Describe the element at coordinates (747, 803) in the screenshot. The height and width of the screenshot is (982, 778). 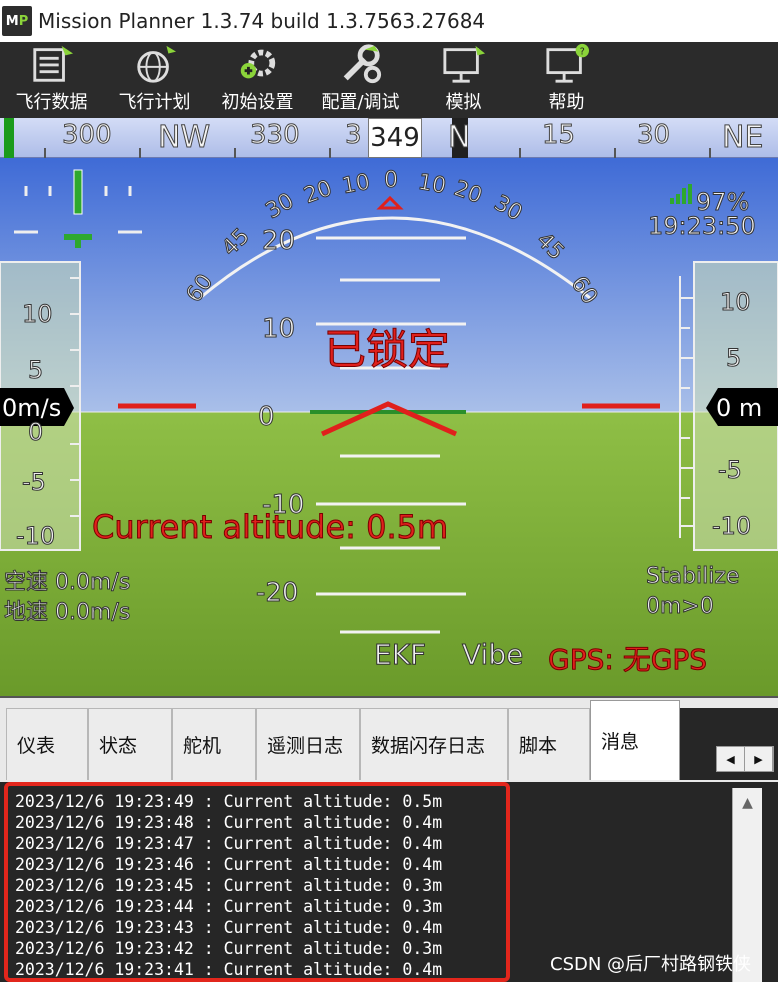
I see `scroll-up-icon: ▲` at that location.